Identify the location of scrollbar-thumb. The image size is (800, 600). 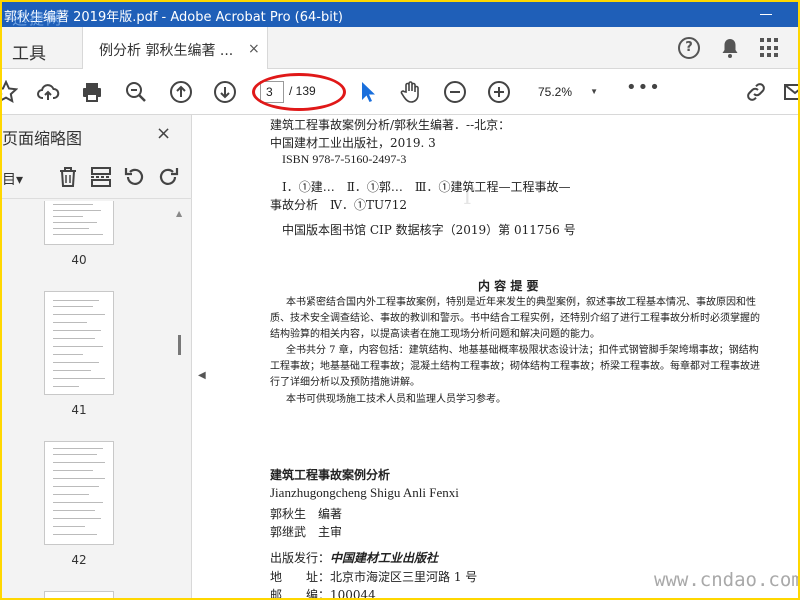
(179, 345).